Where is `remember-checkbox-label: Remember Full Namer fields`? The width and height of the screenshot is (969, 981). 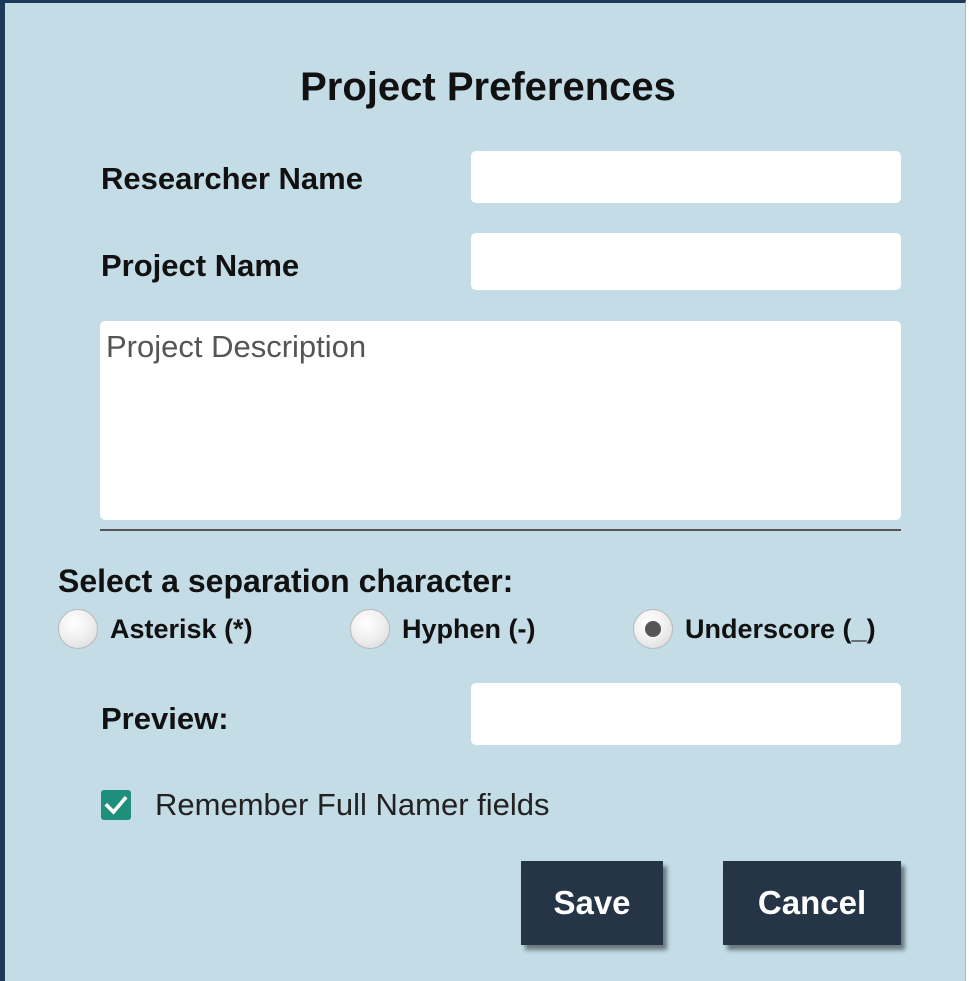 remember-checkbox-label: Remember Full Namer fields is located at coordinates (352, 804).